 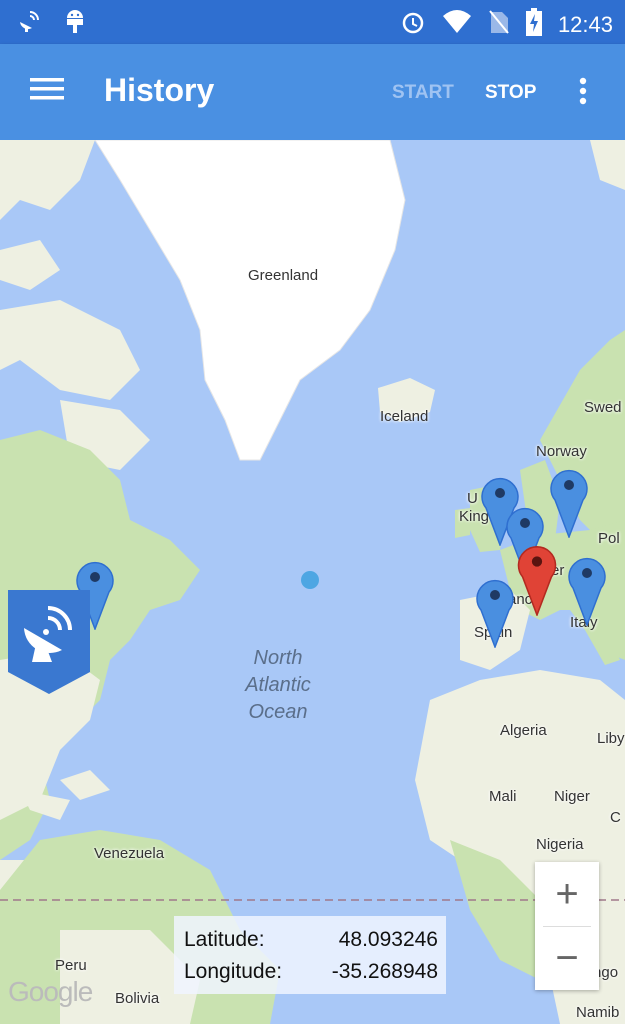 I want to click on map-marker-red, so click(x=537, y=579).